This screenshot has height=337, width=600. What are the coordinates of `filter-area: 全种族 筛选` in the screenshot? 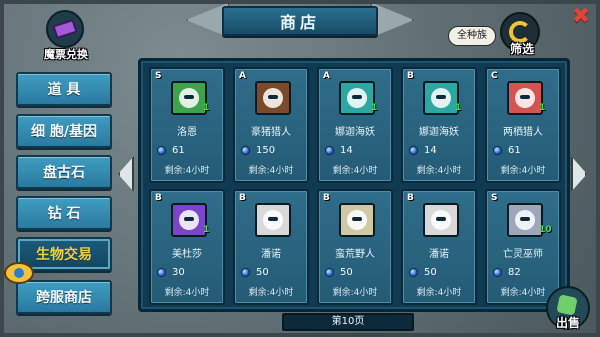 It's located at (494, 34).